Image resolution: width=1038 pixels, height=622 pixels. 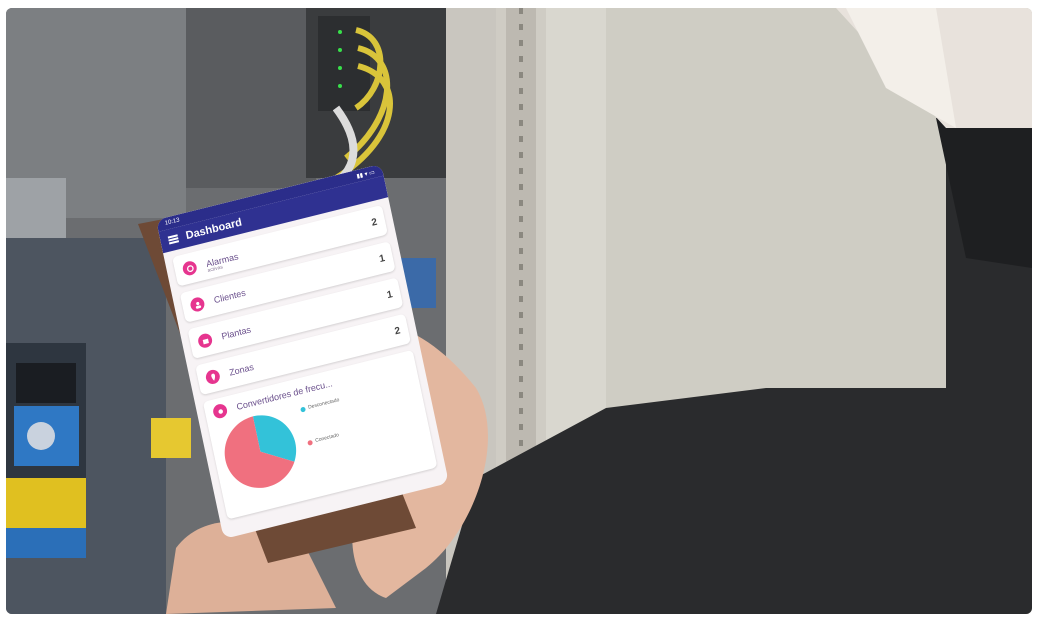 I want to click on plant-icon, so click(x=205, y=341).